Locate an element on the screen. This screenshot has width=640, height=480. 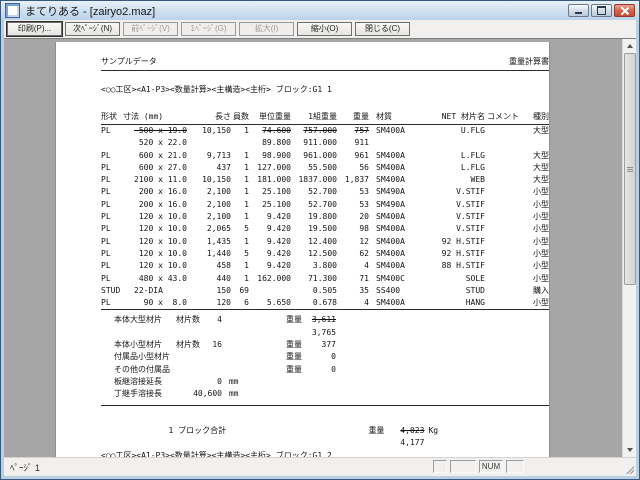
summary-field: 付属品小型材片 is located at coordinates (142, 357).